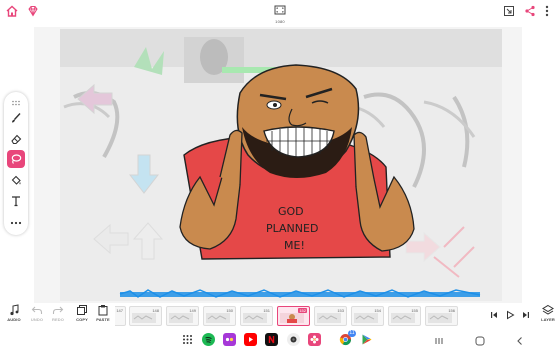 The width and height of the screenshot is (560, 350). I want to click on recents-icon, so click(439, 340).